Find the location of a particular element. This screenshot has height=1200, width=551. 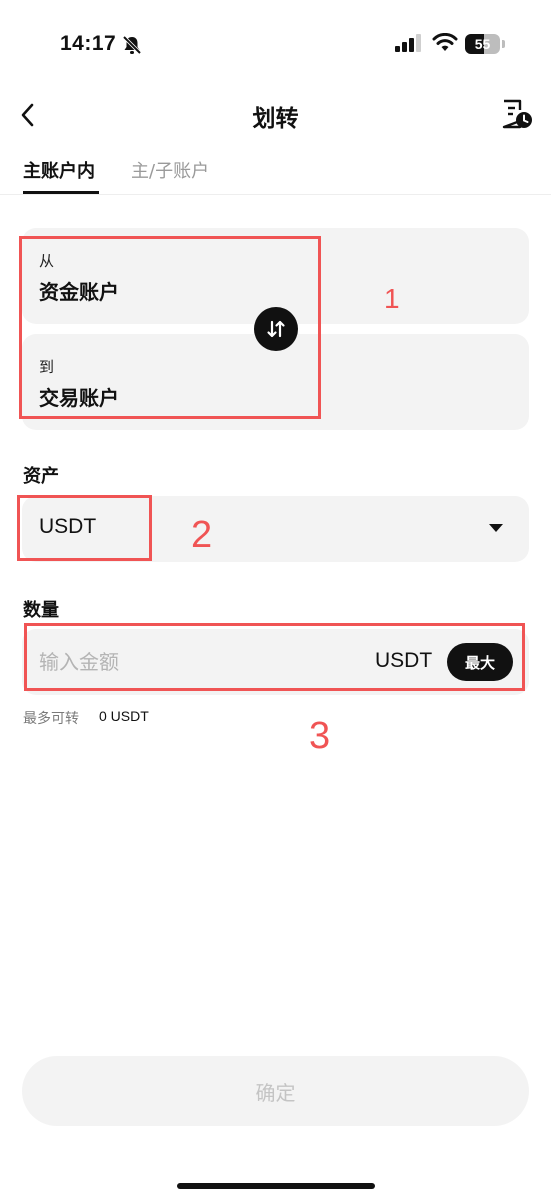

caret-down-icon is located at coordinates (496, 528).